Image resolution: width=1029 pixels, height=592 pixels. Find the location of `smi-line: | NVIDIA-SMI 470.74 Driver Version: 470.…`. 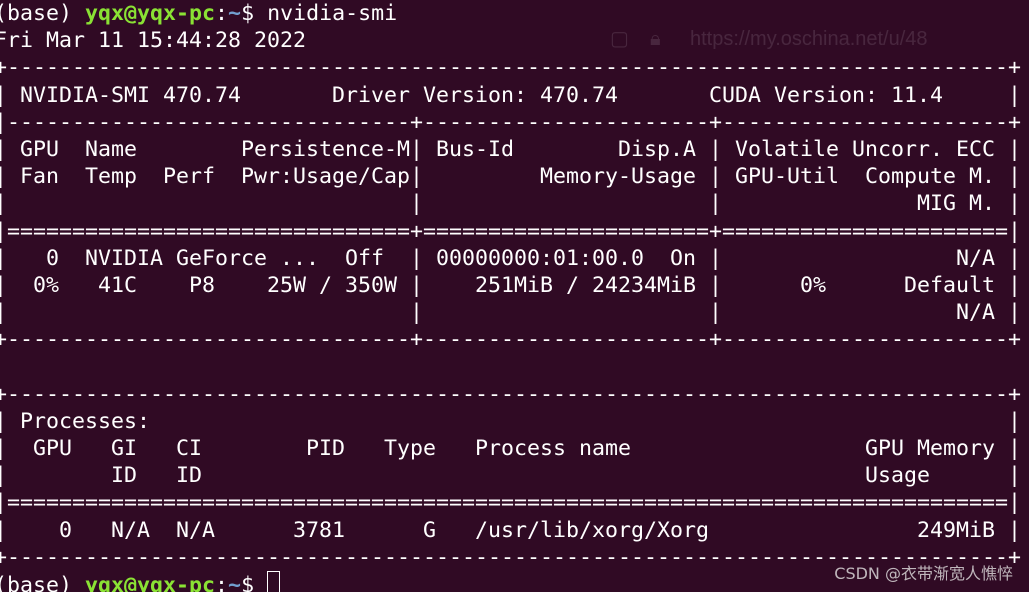

smi-line: | NVIDIA-SMI 470.74 Driver Version: 470.… is located at coordinates (511, 95).